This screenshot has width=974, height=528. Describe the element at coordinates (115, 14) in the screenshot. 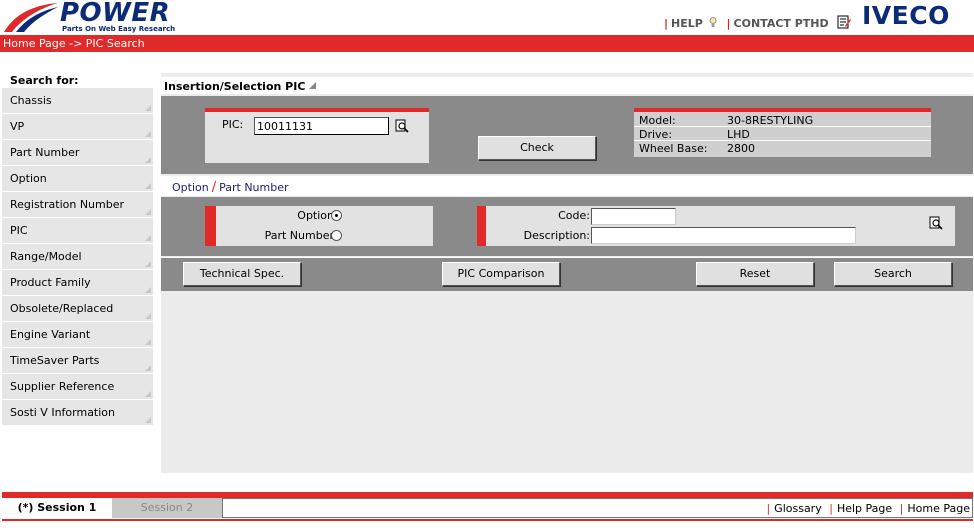

I see `logo-word: POWER` at that location.